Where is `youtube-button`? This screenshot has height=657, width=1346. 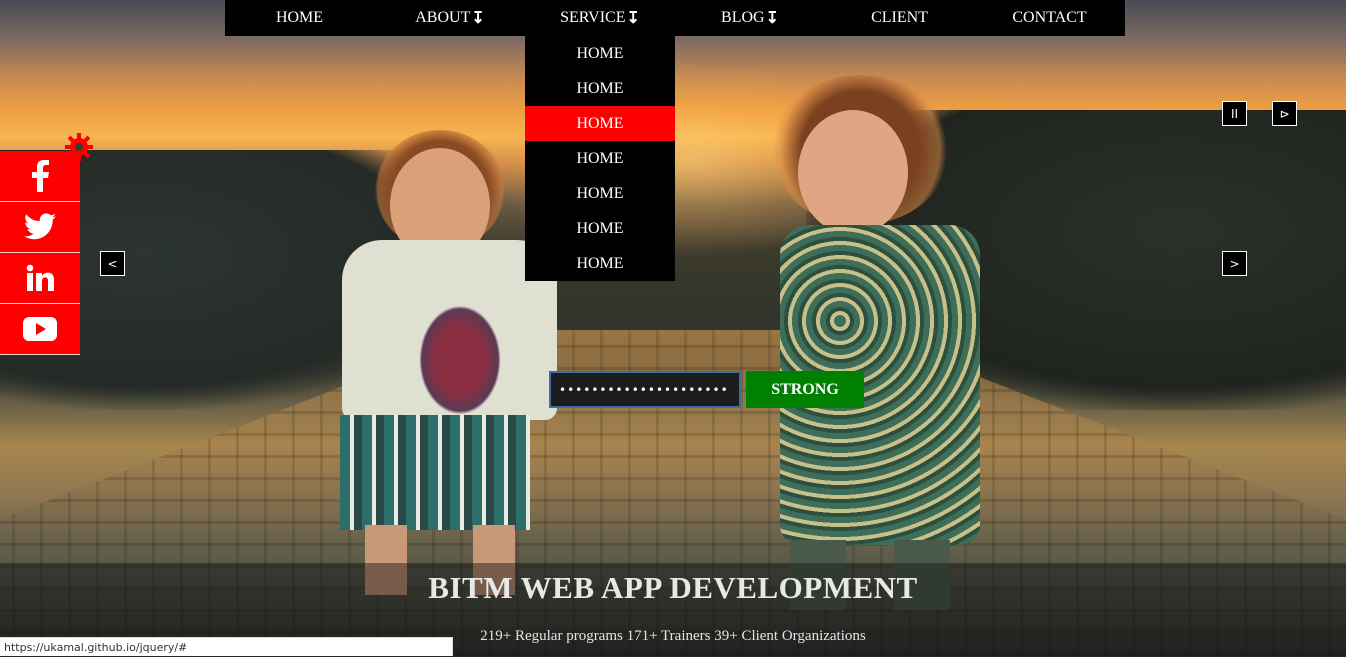
youtube-button is located at coordinates (40, 329).